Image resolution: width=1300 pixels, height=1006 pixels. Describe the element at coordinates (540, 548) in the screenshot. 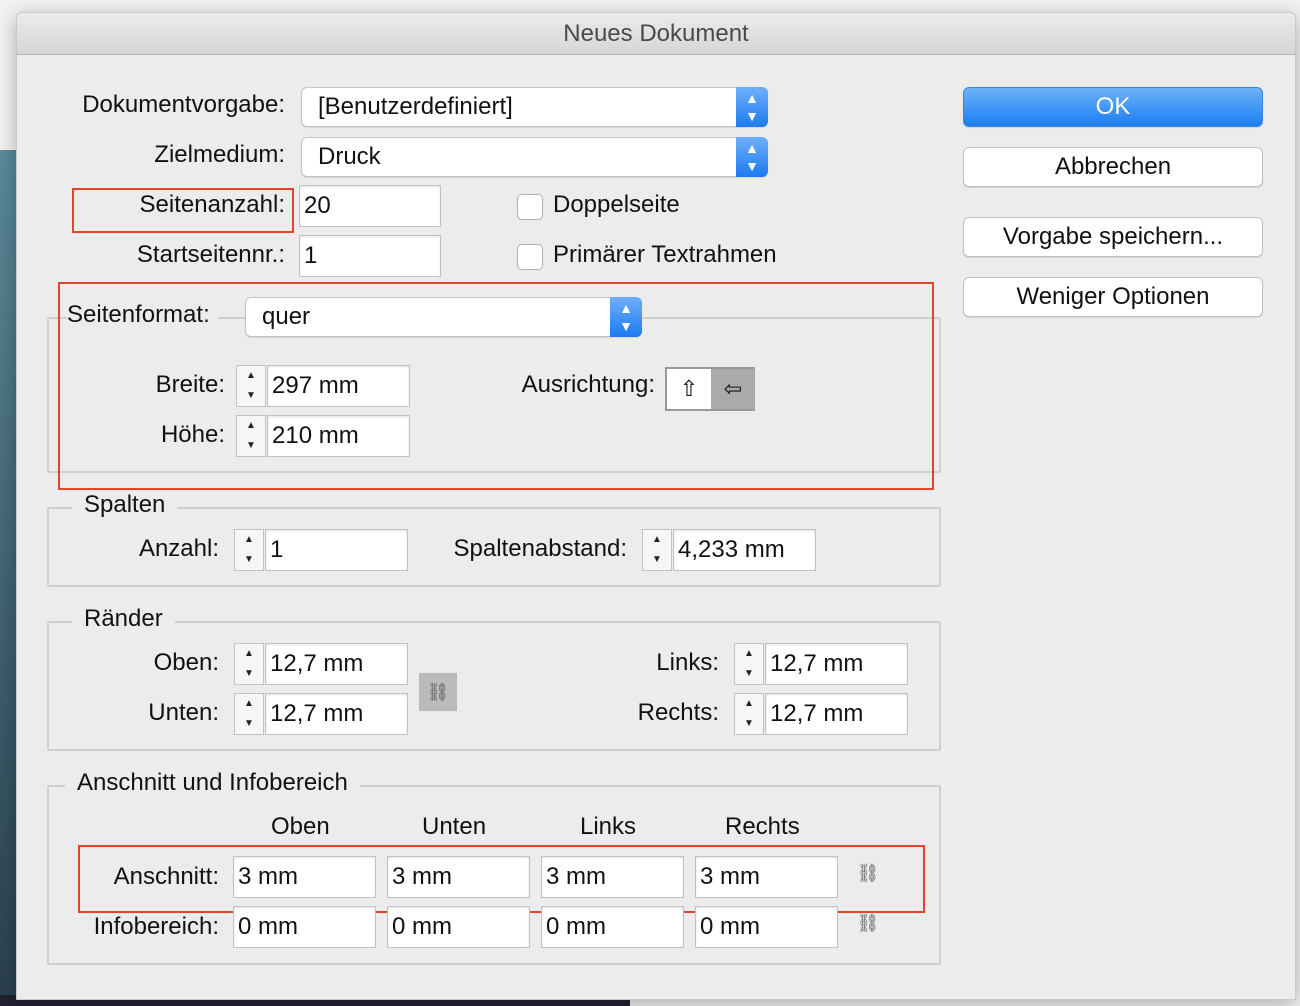

I see `gutter-label: Spaltenabstand:` at that location.